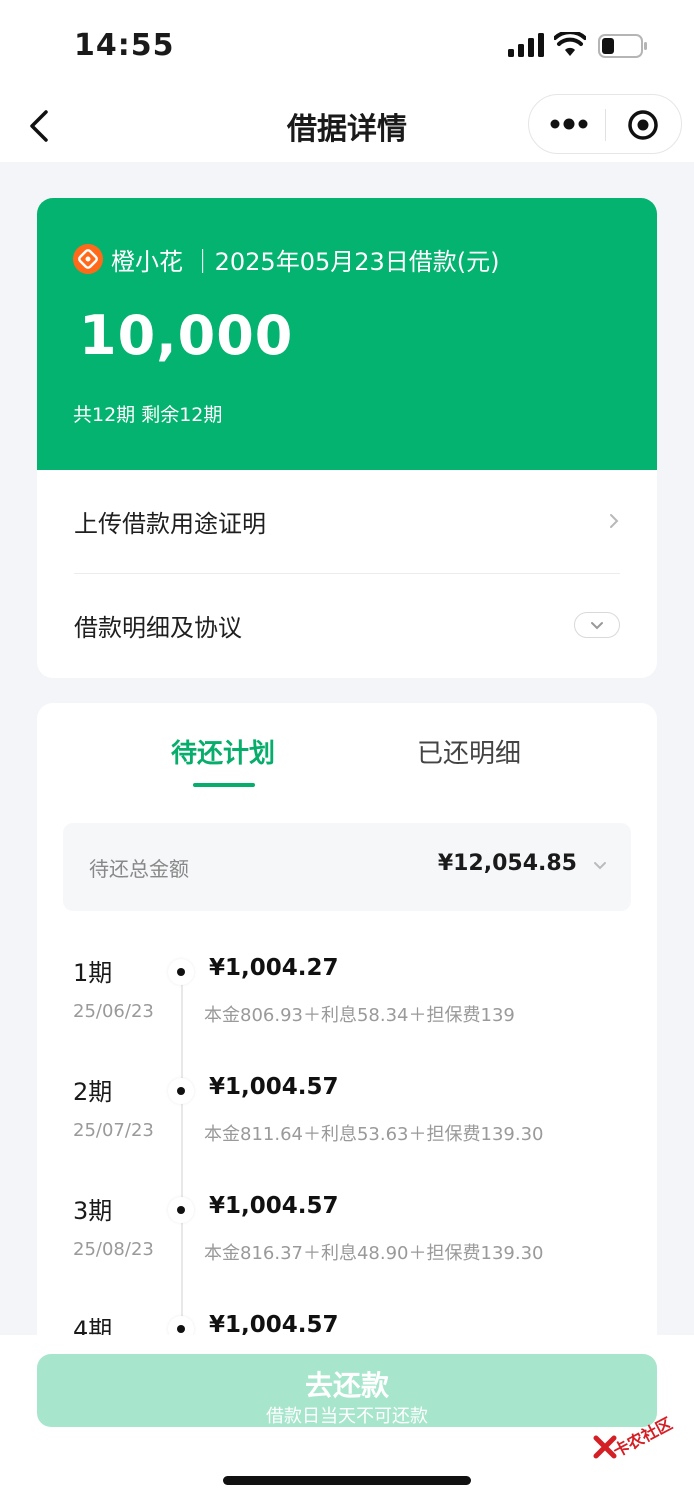  What do you see at coordinates (347, 626) in the screenshot?
I see `loan-detail-agreement-row: 借款明细及协议` at bounding box center [347, 626].